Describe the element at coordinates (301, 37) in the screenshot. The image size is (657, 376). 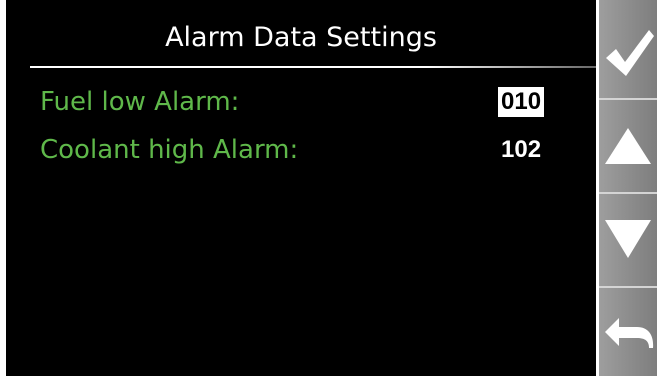
I see `page-title: Alarm Data Settings` at that location.